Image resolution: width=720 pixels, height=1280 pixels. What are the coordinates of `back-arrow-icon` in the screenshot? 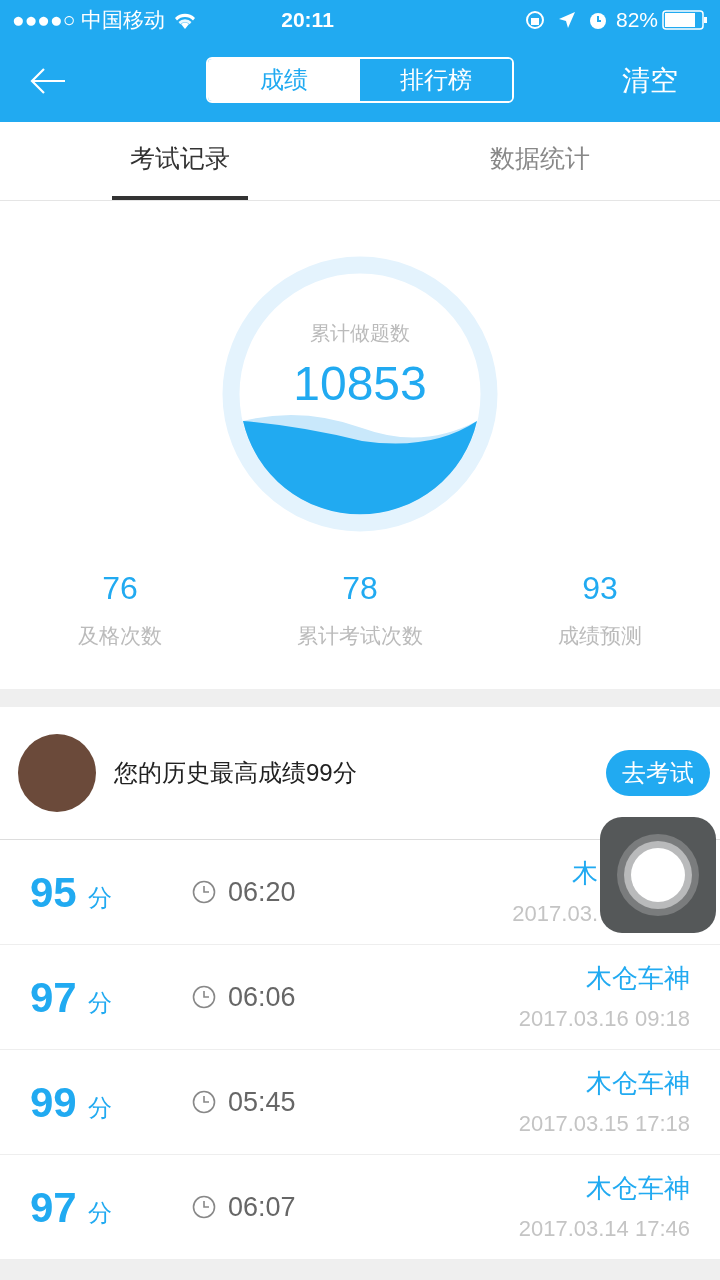 It's located at (48, 81).